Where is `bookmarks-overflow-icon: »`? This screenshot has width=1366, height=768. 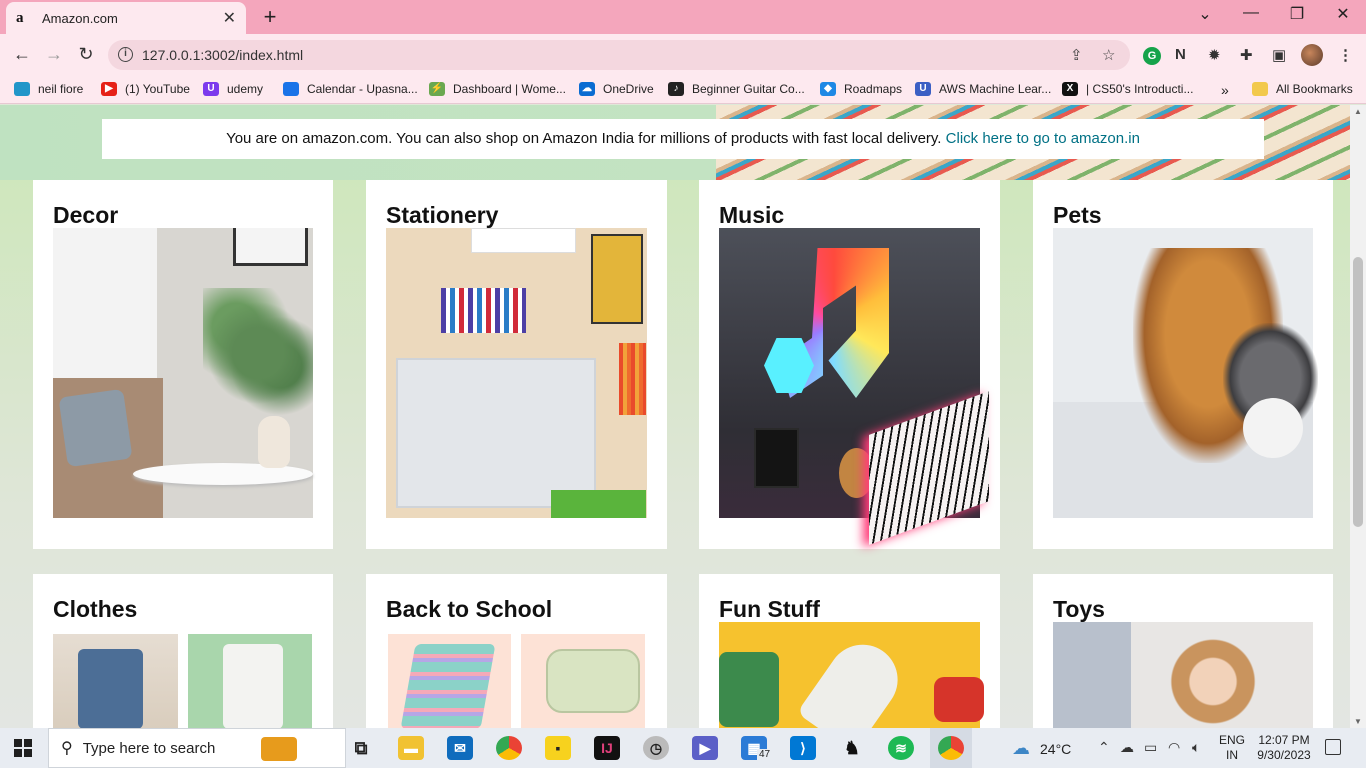 bookmarks-overflow-icon: » is located at coordinates (1225, 90).